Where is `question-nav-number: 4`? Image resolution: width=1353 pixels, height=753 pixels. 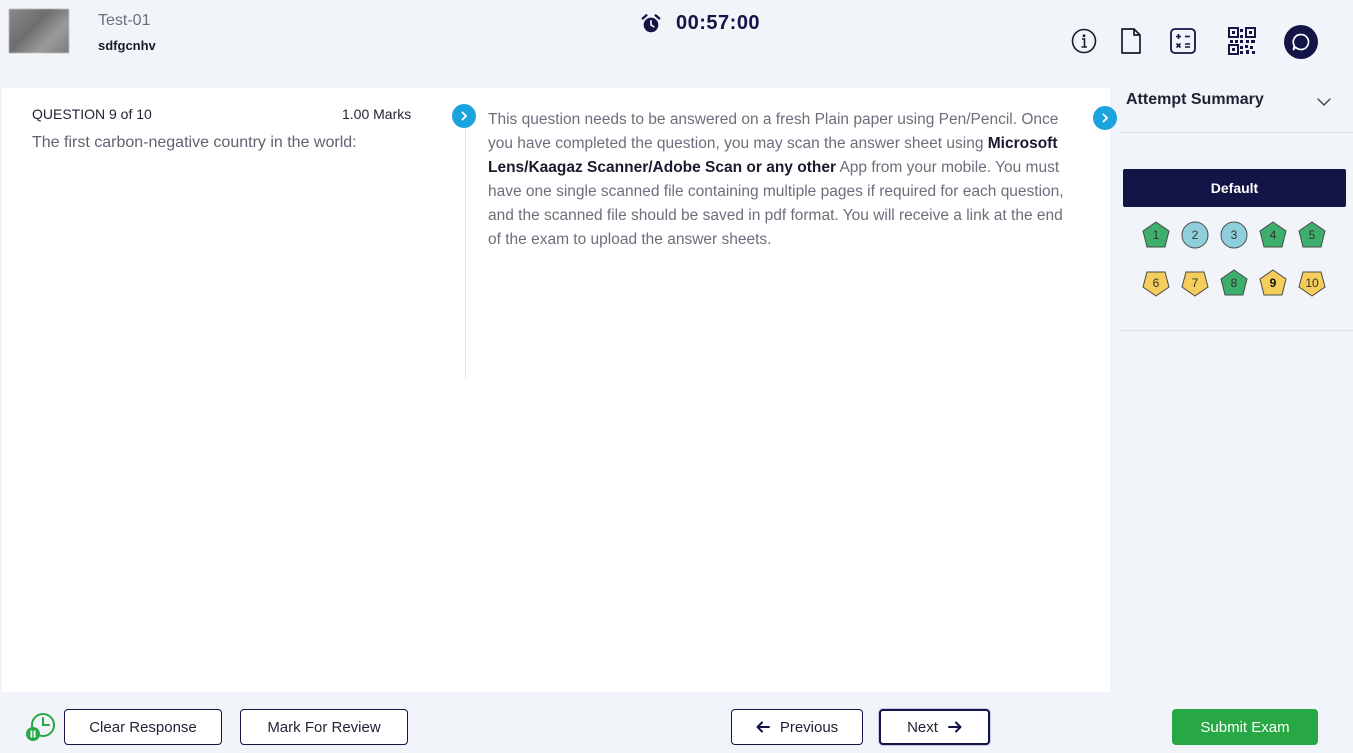
question-nav-number: 4 is located at coordinates (1273, 235).